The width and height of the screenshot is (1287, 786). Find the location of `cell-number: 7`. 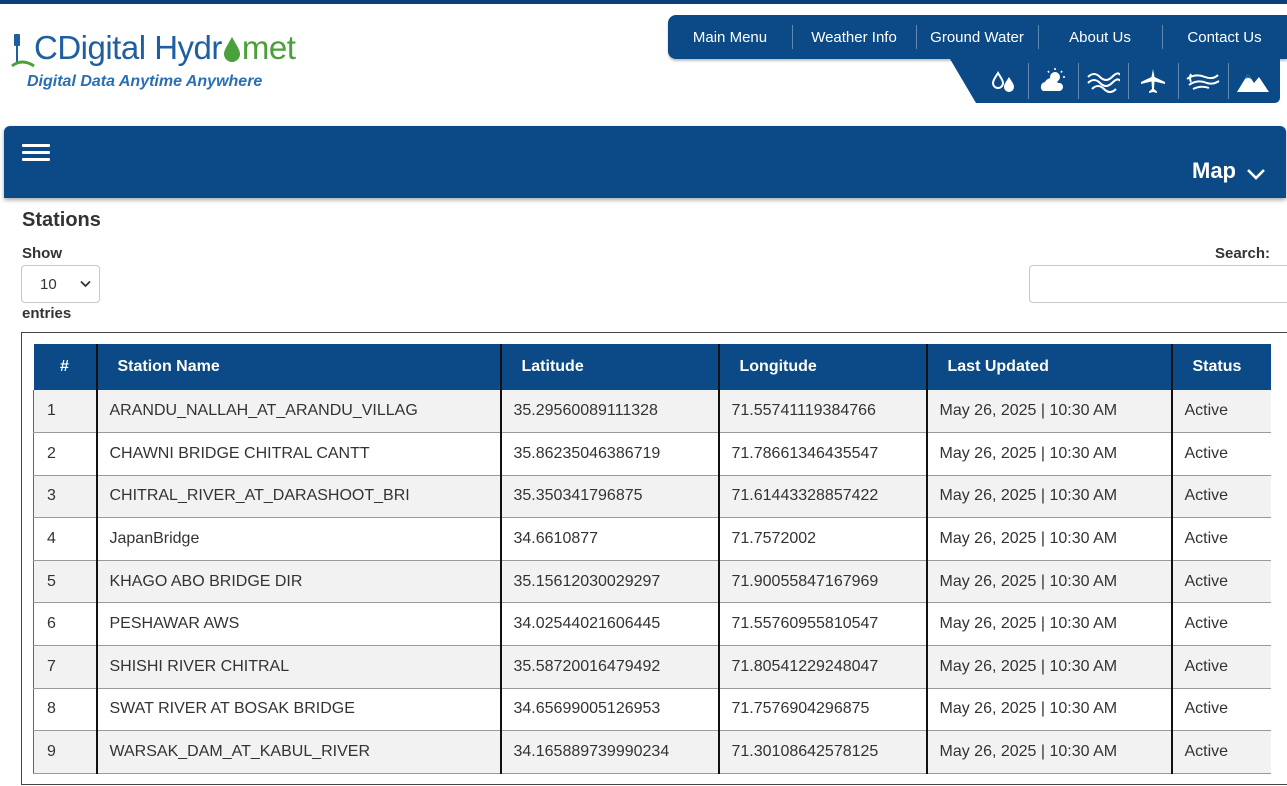

cell-number: 7 is located at coordinates (65, 667).